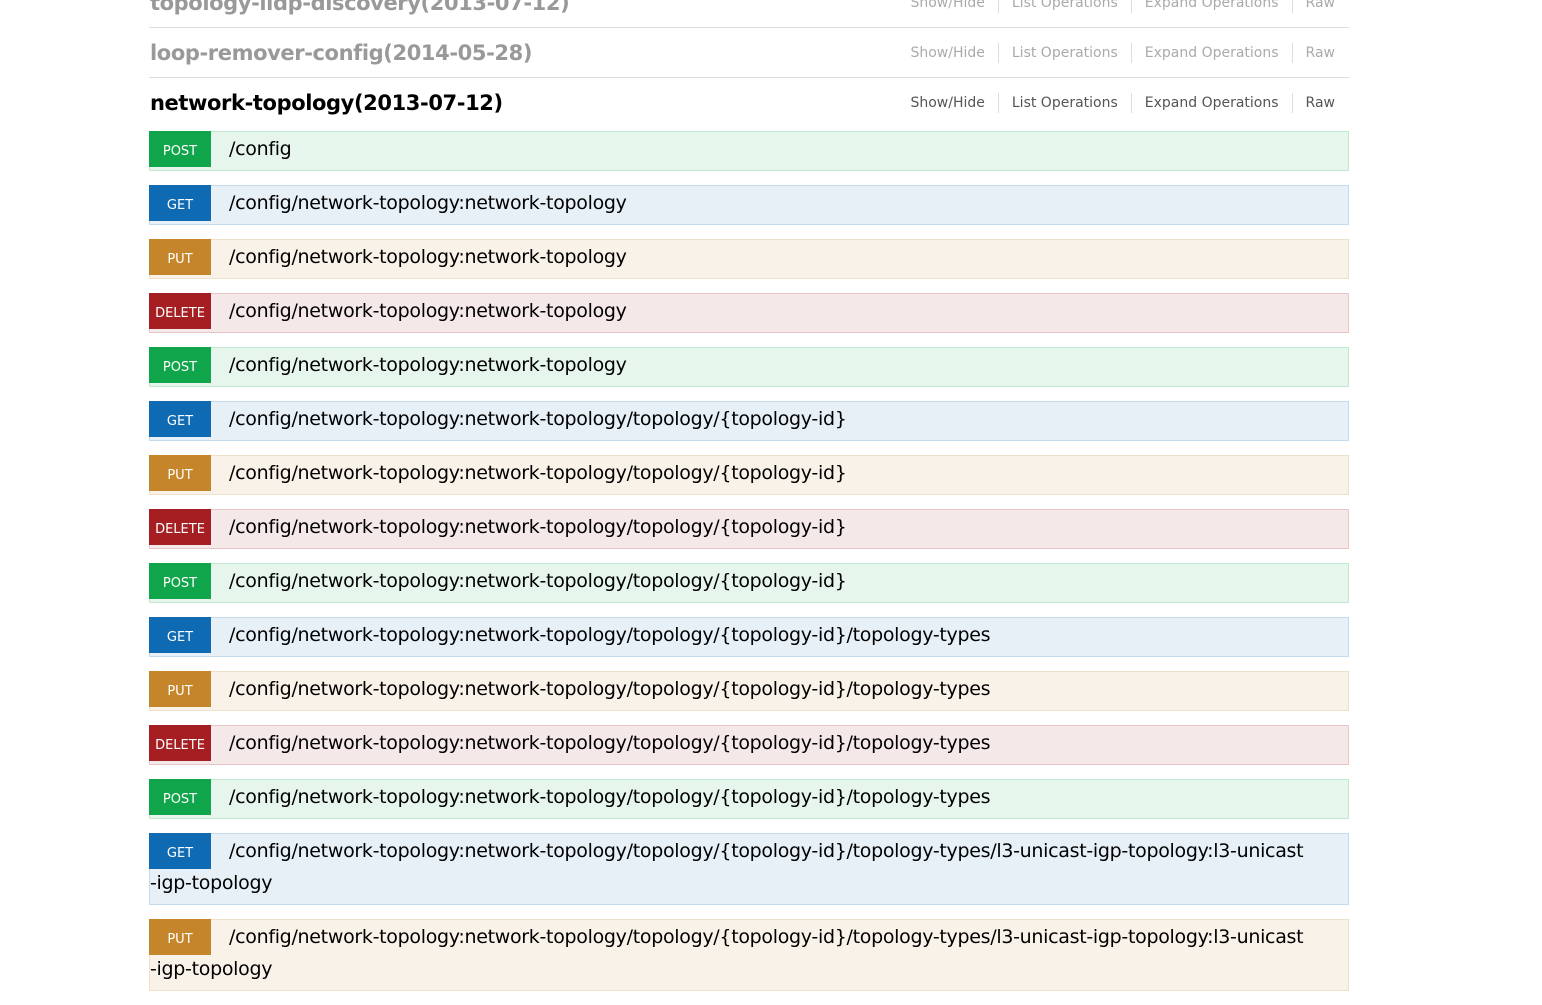 This screenshot has height=1005, width=1542. Describe the element at coordinates (341, 53) in the screenshot. I see `resource-title: loop-remover-config(2014-05-28)` at that location.